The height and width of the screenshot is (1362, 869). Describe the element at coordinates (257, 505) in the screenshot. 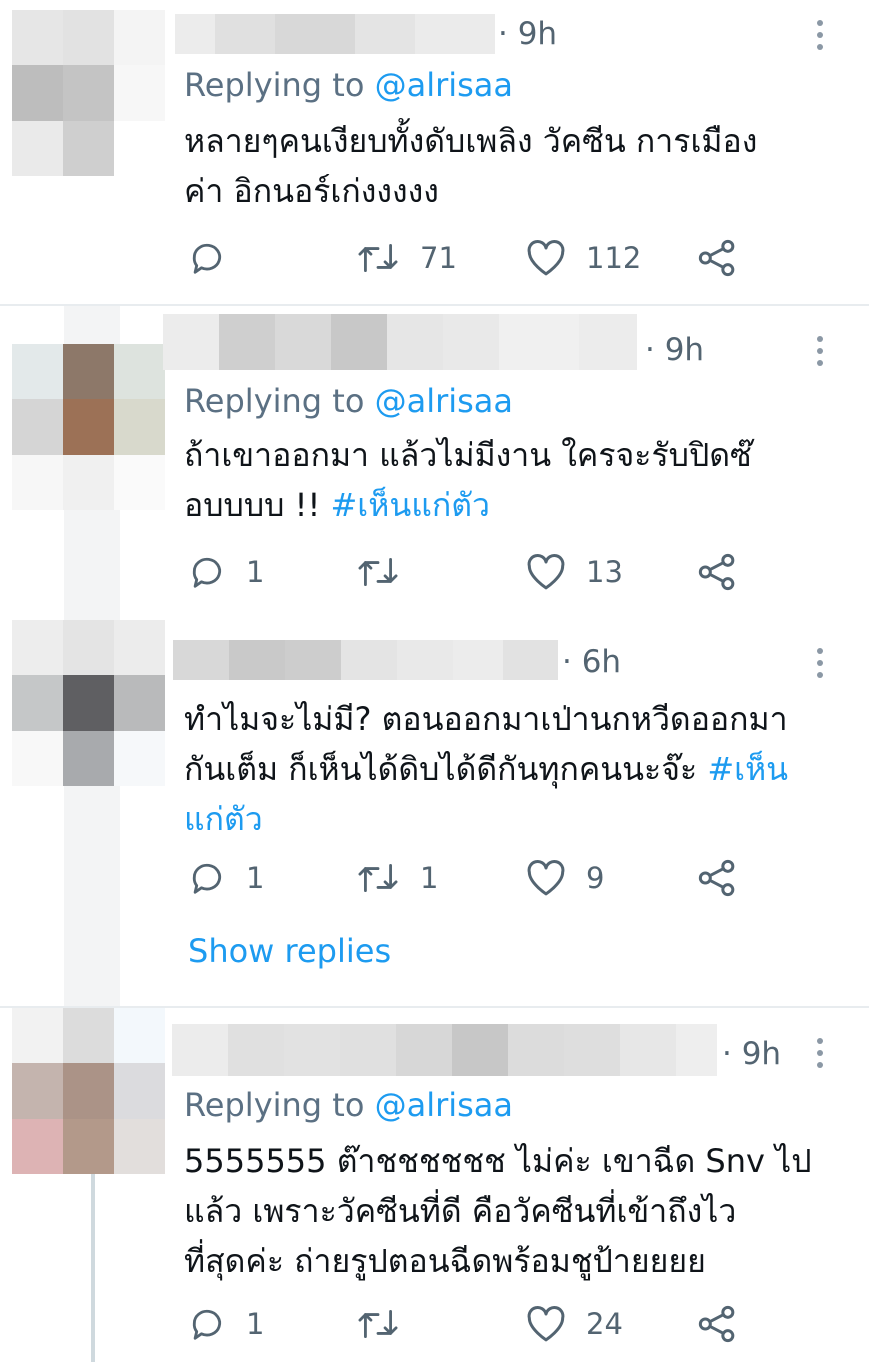

I see `tweet-text-line: อบบบบ !!` at that location.